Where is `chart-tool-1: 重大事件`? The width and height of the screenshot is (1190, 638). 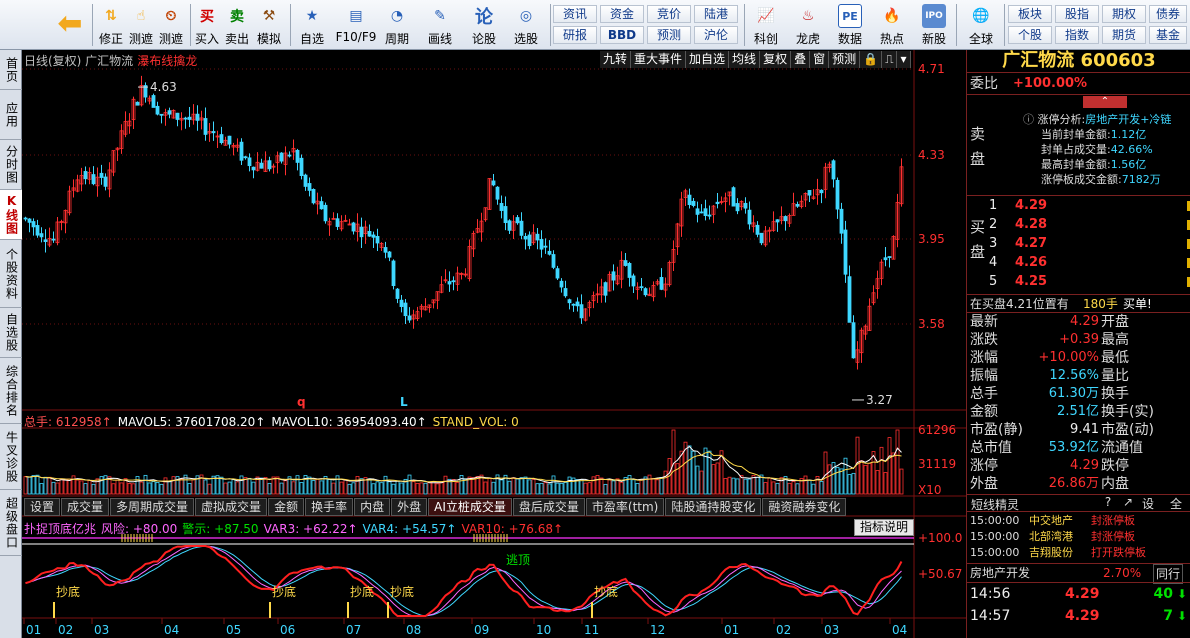 chart-tool-1: 重大事件 is located at coordinates (659, 59).